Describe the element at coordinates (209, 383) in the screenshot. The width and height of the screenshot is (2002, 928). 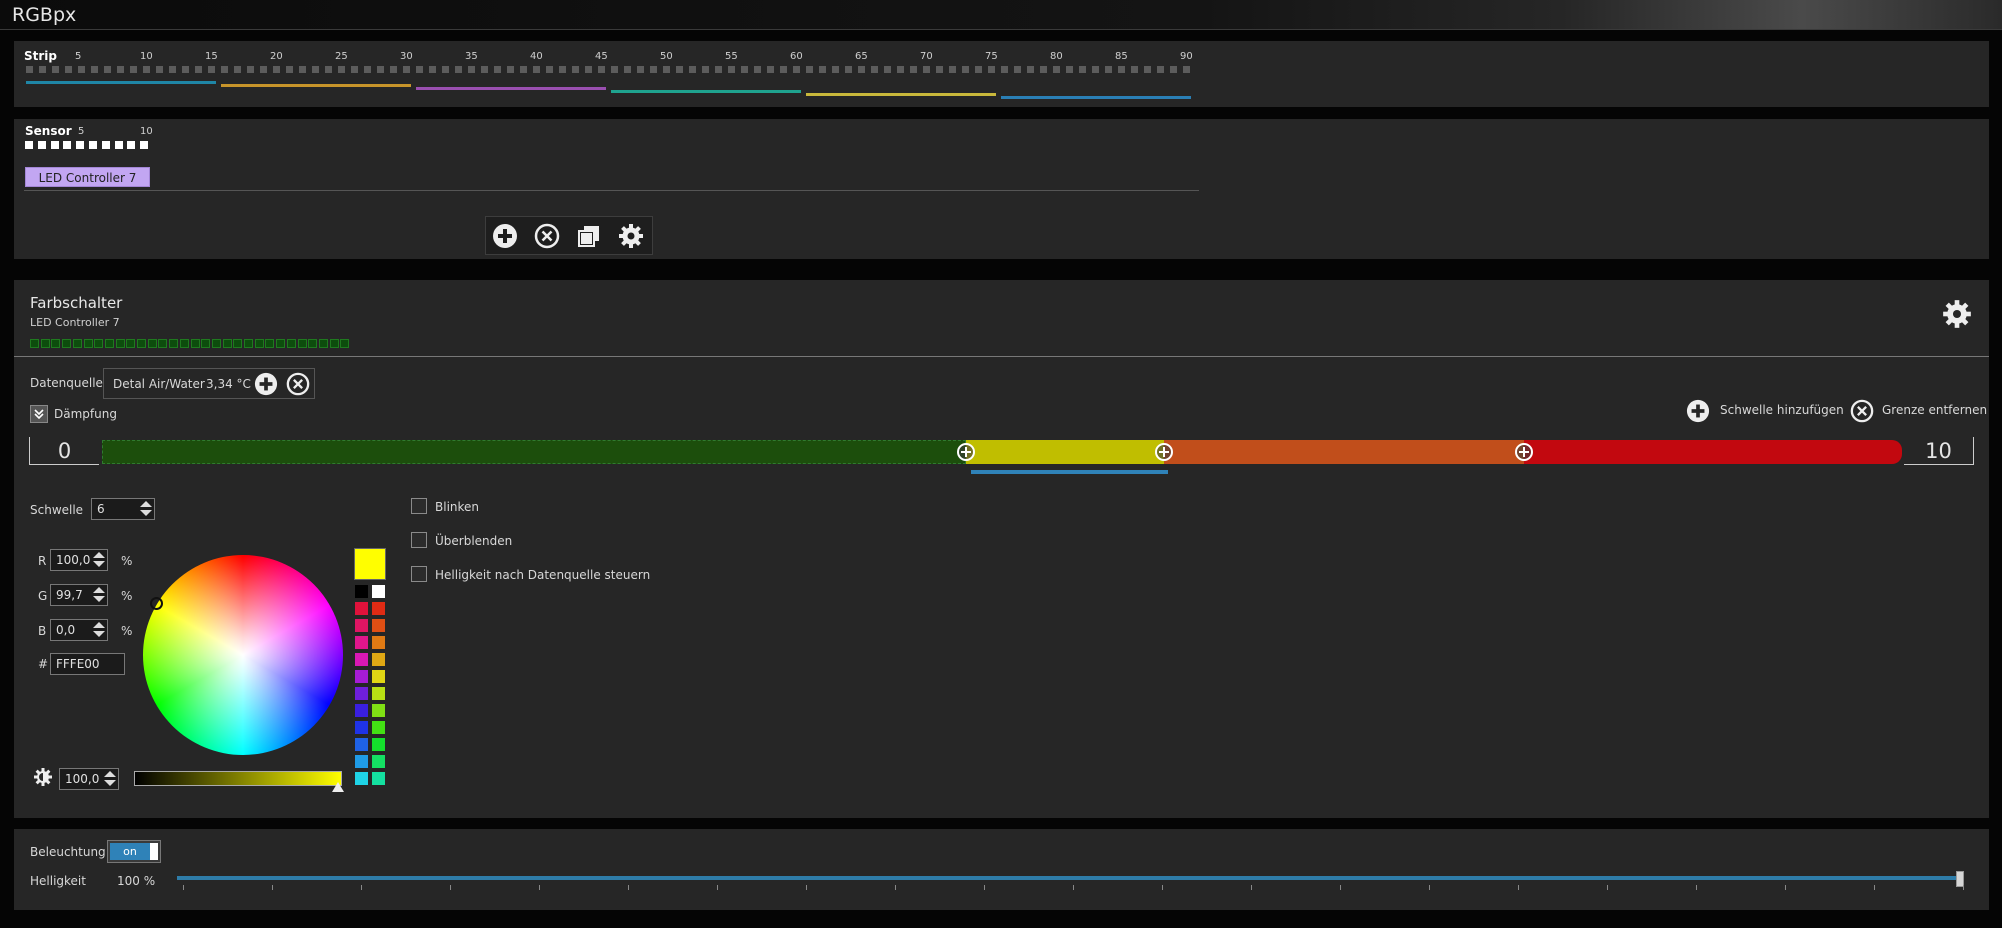
I see `datasource-box: Detal Air/Water 3,34 °C` at that location.